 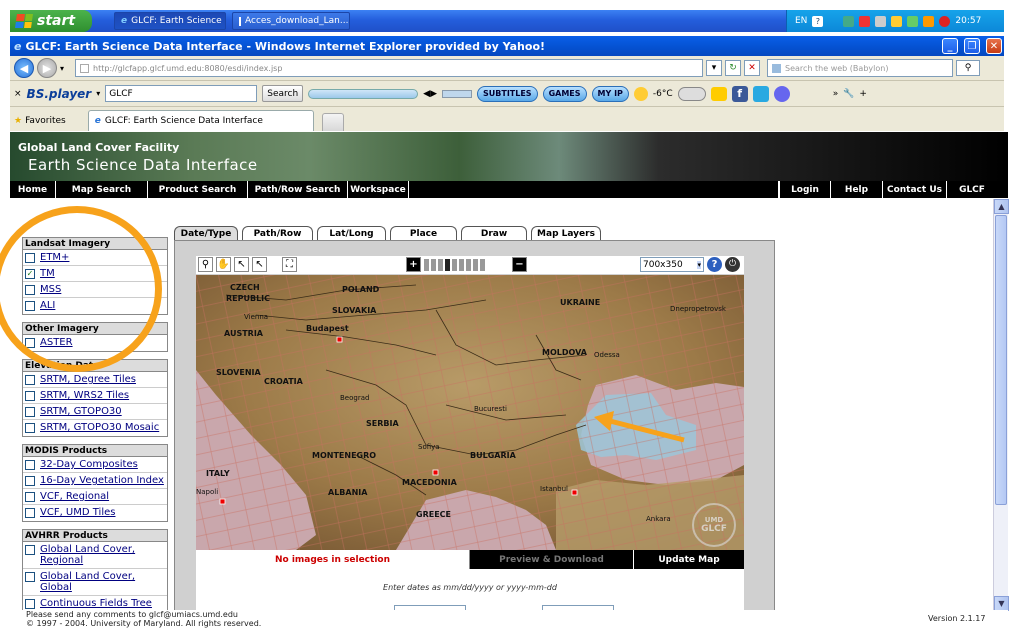 I want to click on nav-glcf: GLCF, so click(x=972, y=189).